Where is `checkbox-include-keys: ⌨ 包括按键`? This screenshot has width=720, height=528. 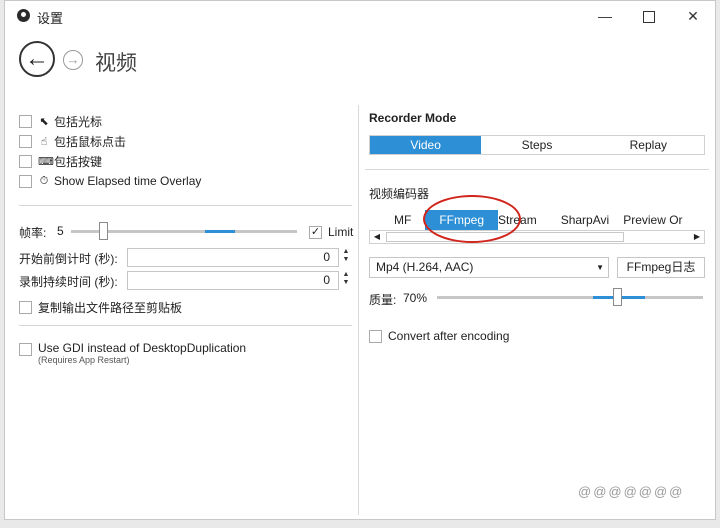
checkbox-include-keys: ⌨ 包括按键 is located at coordinates (60, 161).